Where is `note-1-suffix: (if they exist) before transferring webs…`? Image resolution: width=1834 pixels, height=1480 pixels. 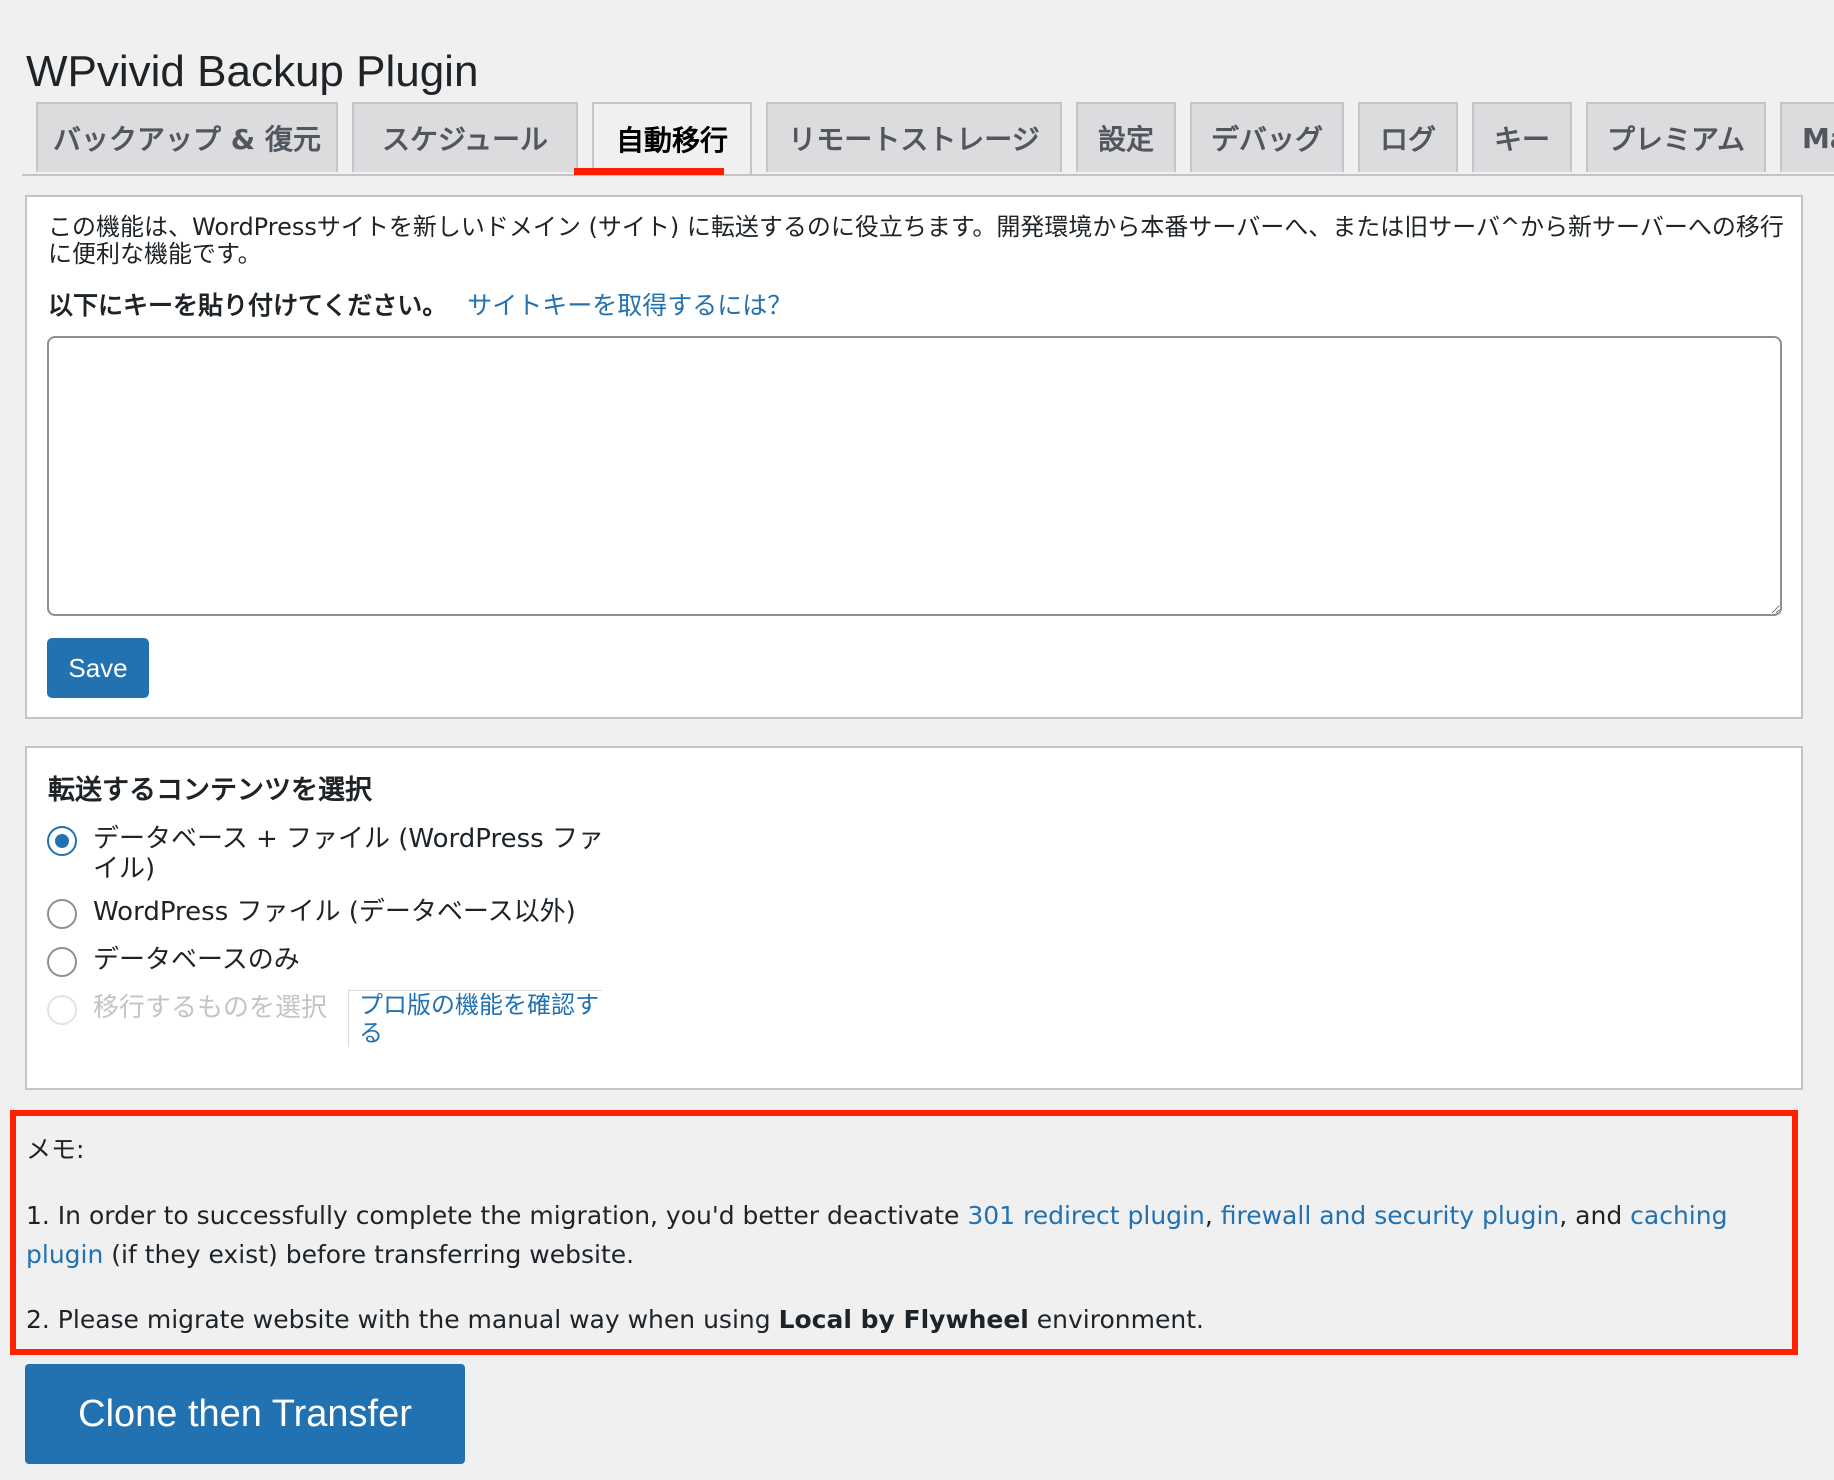
note-1-suffix: (if they exist) before transferring webs… is located at coordinates (369, 1254).